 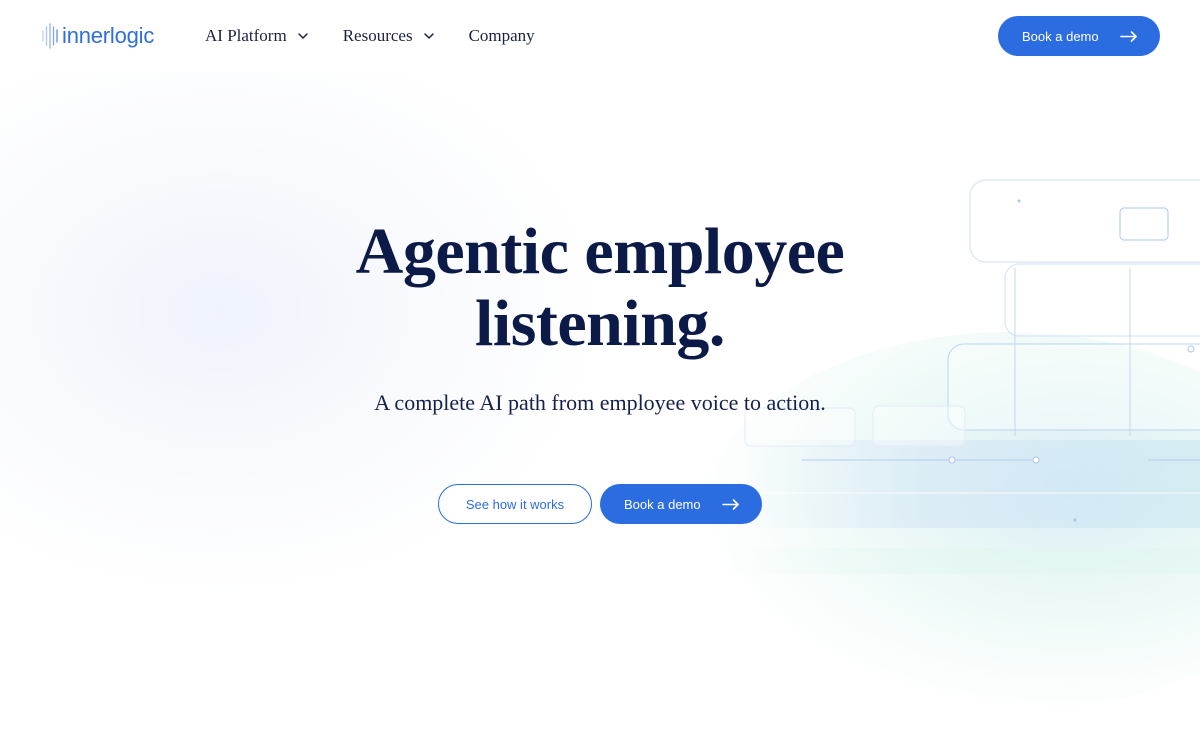 I want to click on hero-title: Agentic employee listening., so click(x=600, y=288).